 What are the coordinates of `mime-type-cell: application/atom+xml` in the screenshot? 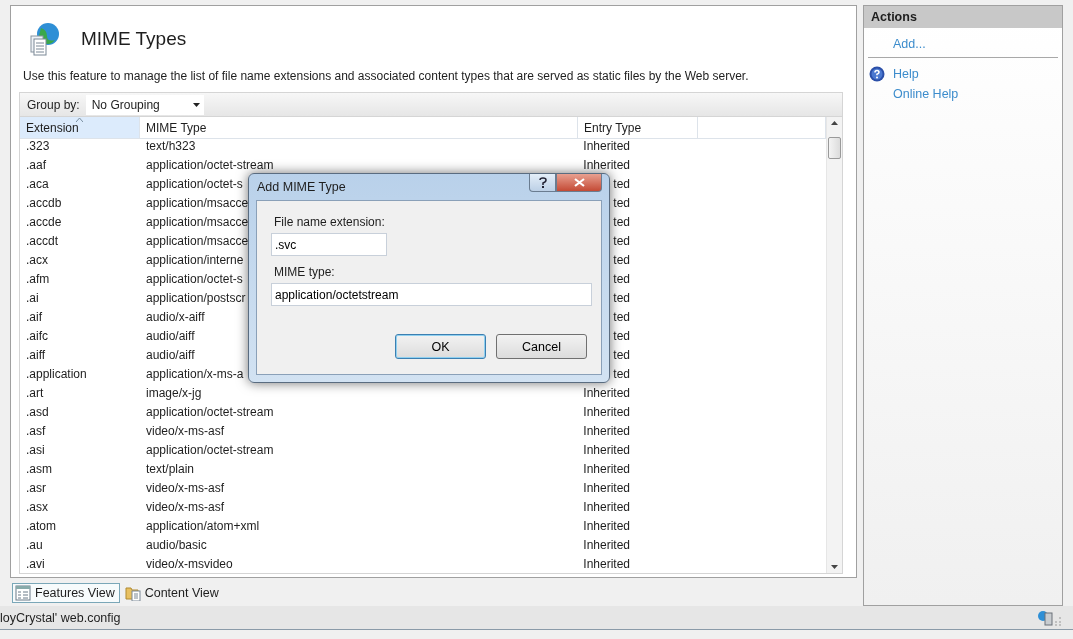 It's located at (203, 525).